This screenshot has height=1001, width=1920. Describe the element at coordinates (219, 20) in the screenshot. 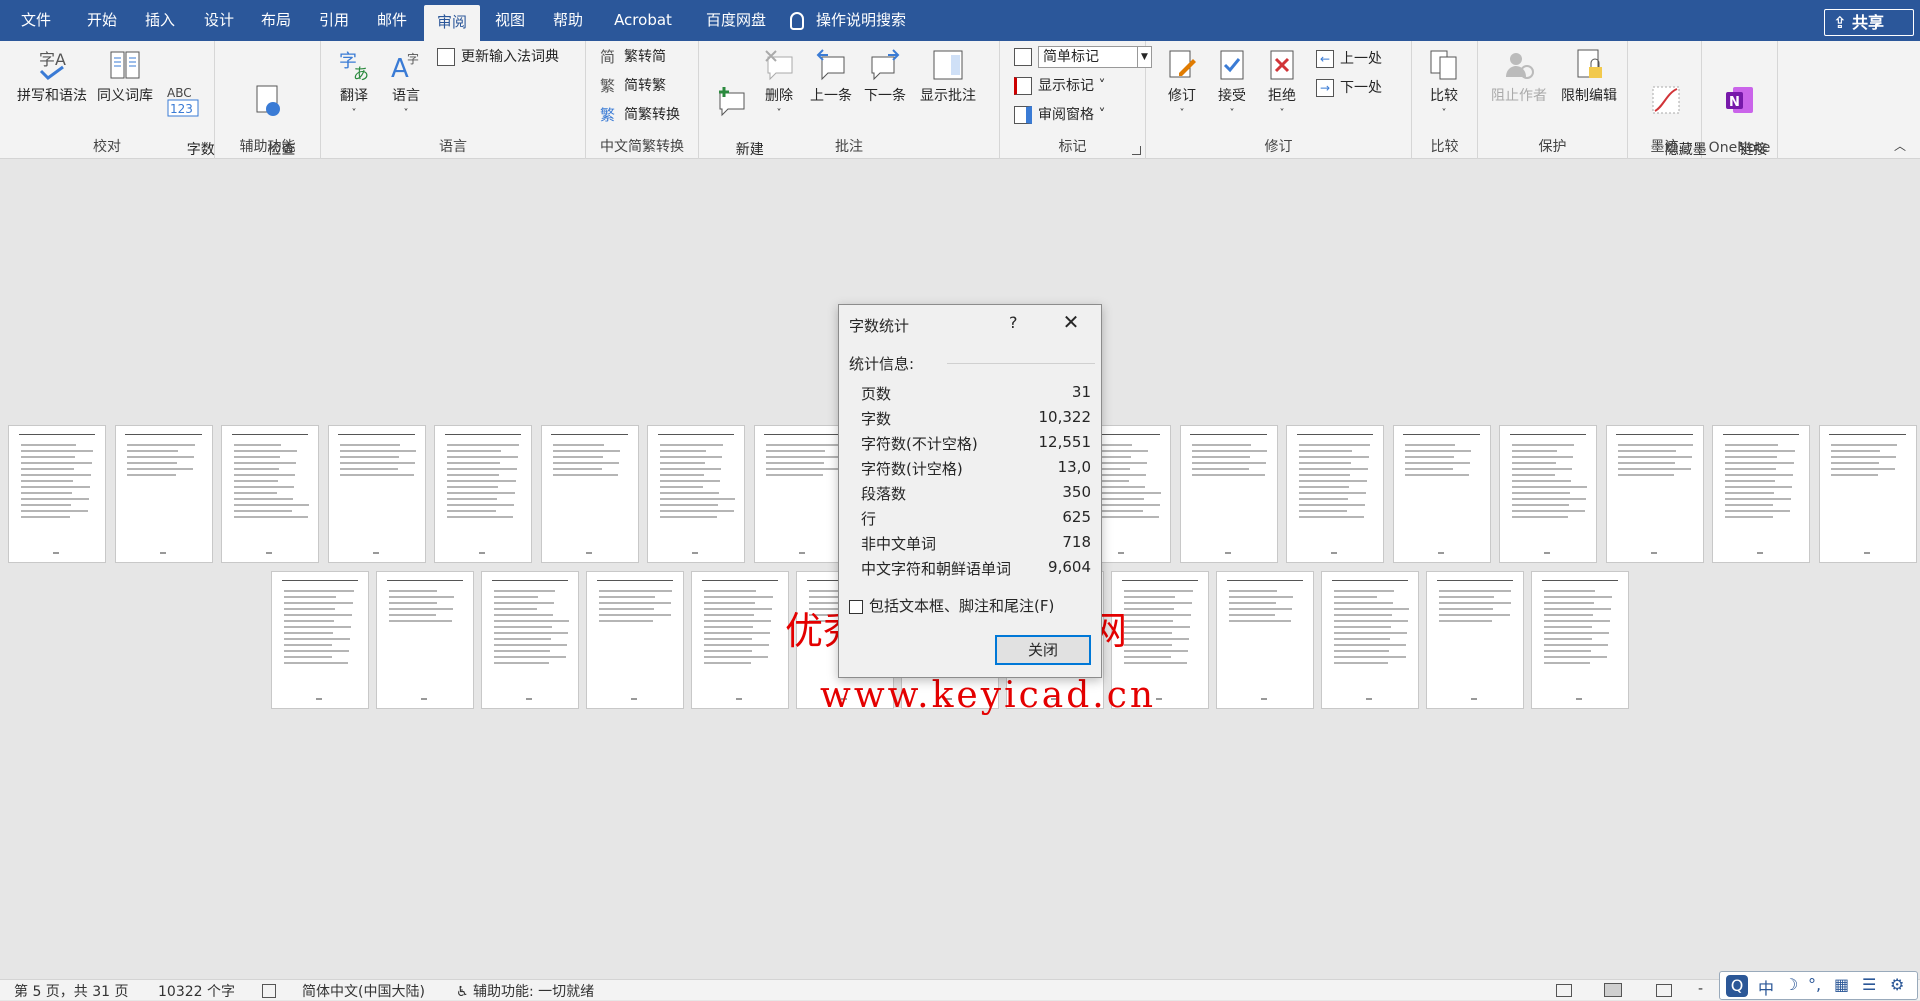

I see `tab-design: 设计` at that location.